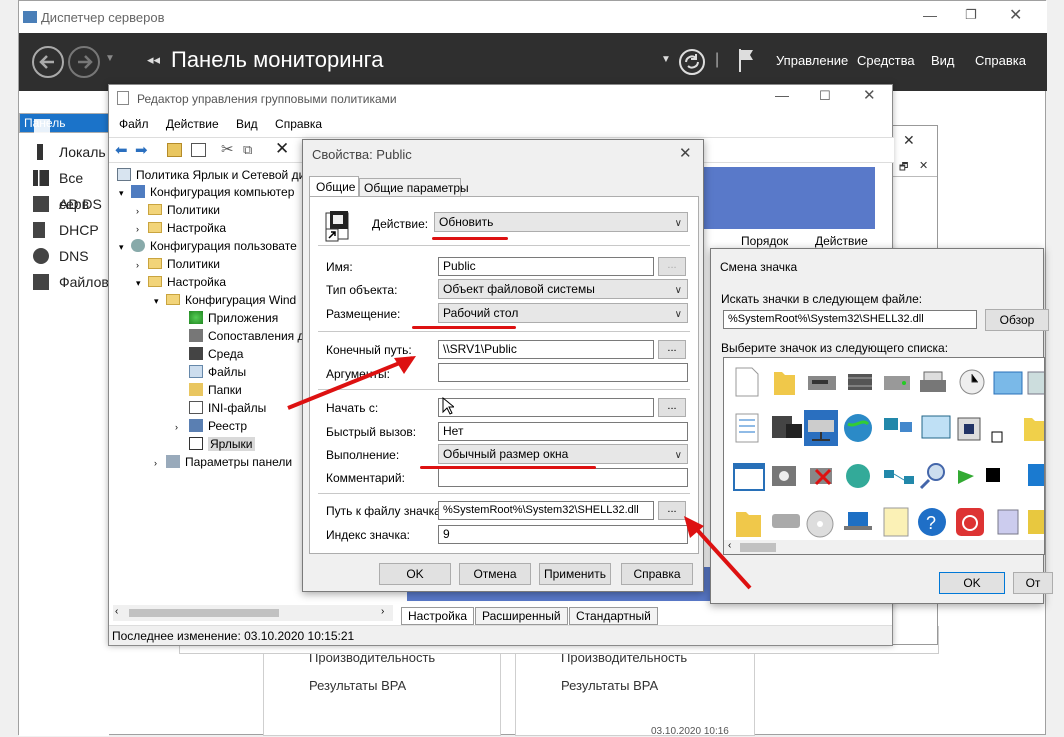 The height and width of the screenshot is (737, 1064). Describe the element at coordinates (613, 616) in the screenshot. I see `tab-standard: Стандартный` at that location.